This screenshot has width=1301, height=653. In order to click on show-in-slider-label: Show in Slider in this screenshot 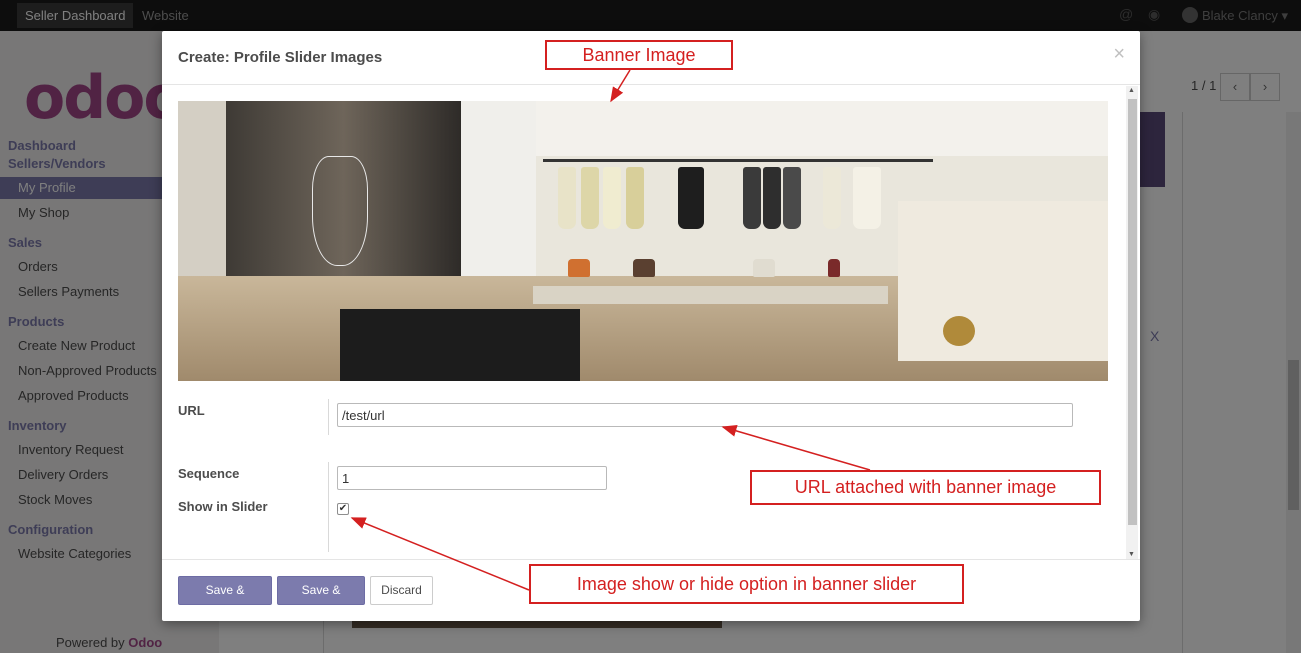, I will do `click(223, 506)`.